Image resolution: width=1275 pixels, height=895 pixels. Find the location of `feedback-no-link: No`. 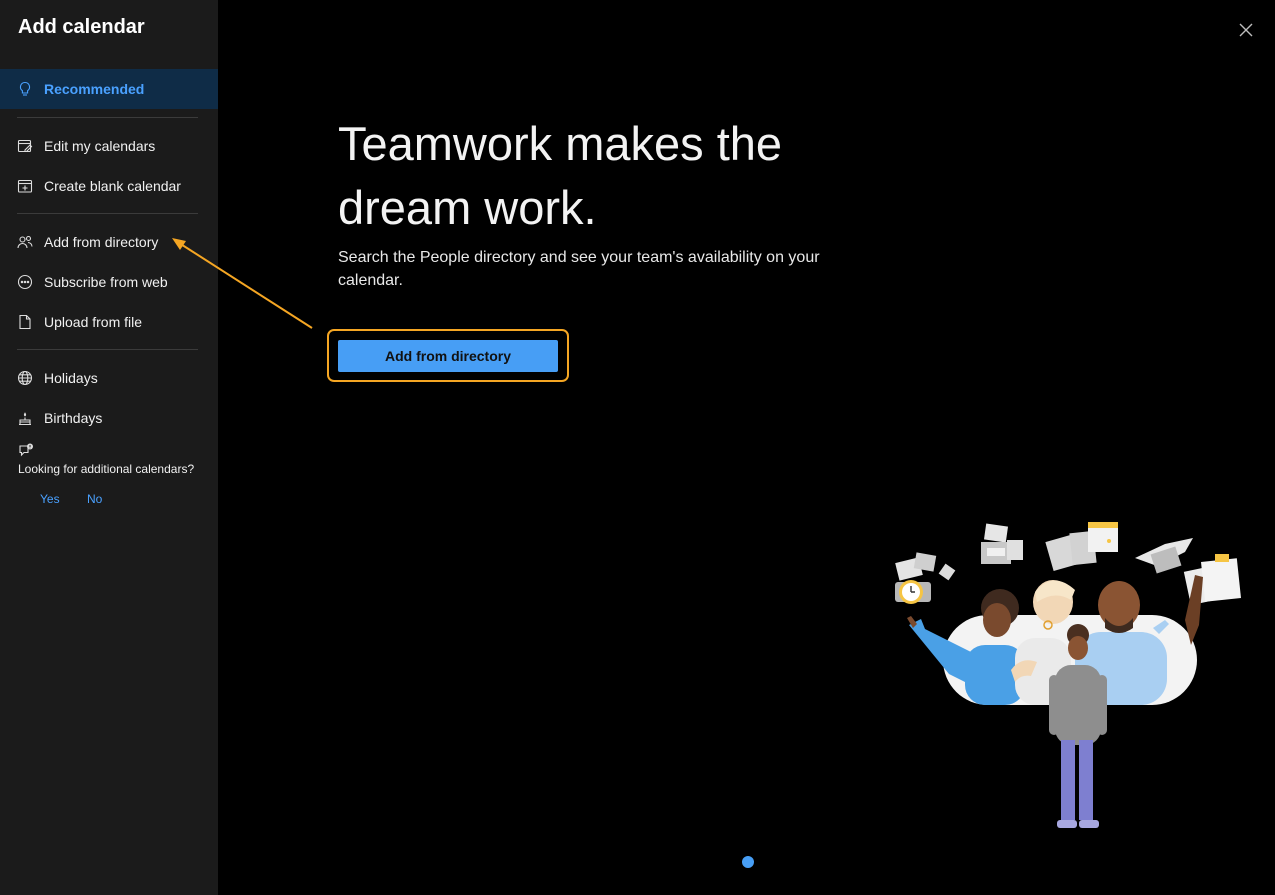

feedback-no-link: No is located at coordinates (94, 499).